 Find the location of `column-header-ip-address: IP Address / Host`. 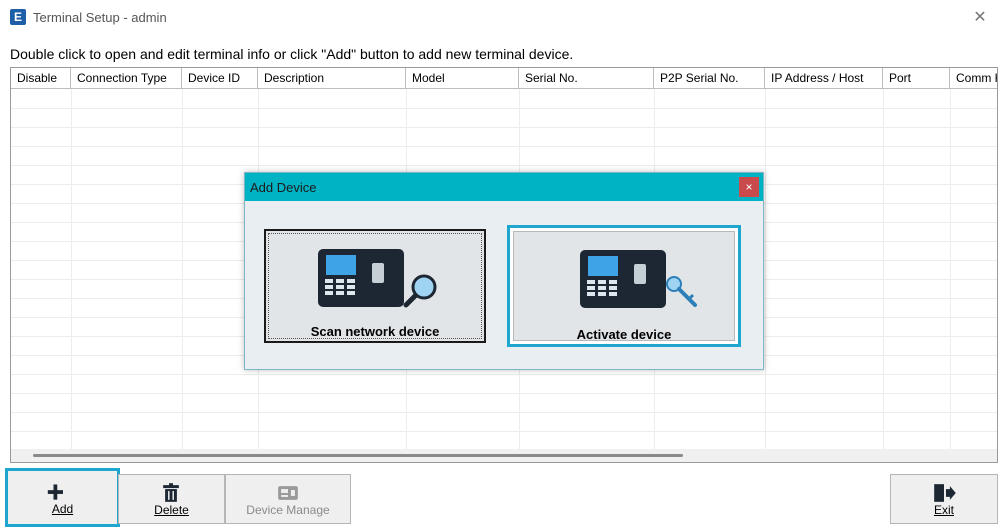

column-header-ip-address: IP Address / Host is located at coordinates (824, 78).